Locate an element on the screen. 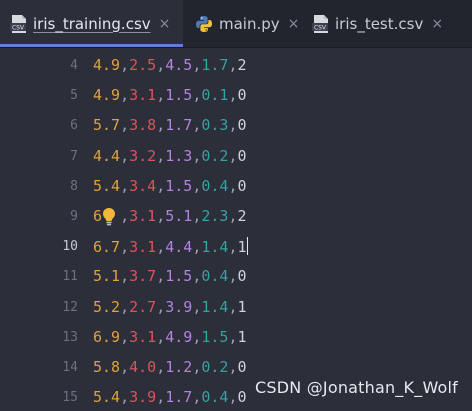 The image size is (472, 411). csv-value: 6 is located at coordinates (98, 216).